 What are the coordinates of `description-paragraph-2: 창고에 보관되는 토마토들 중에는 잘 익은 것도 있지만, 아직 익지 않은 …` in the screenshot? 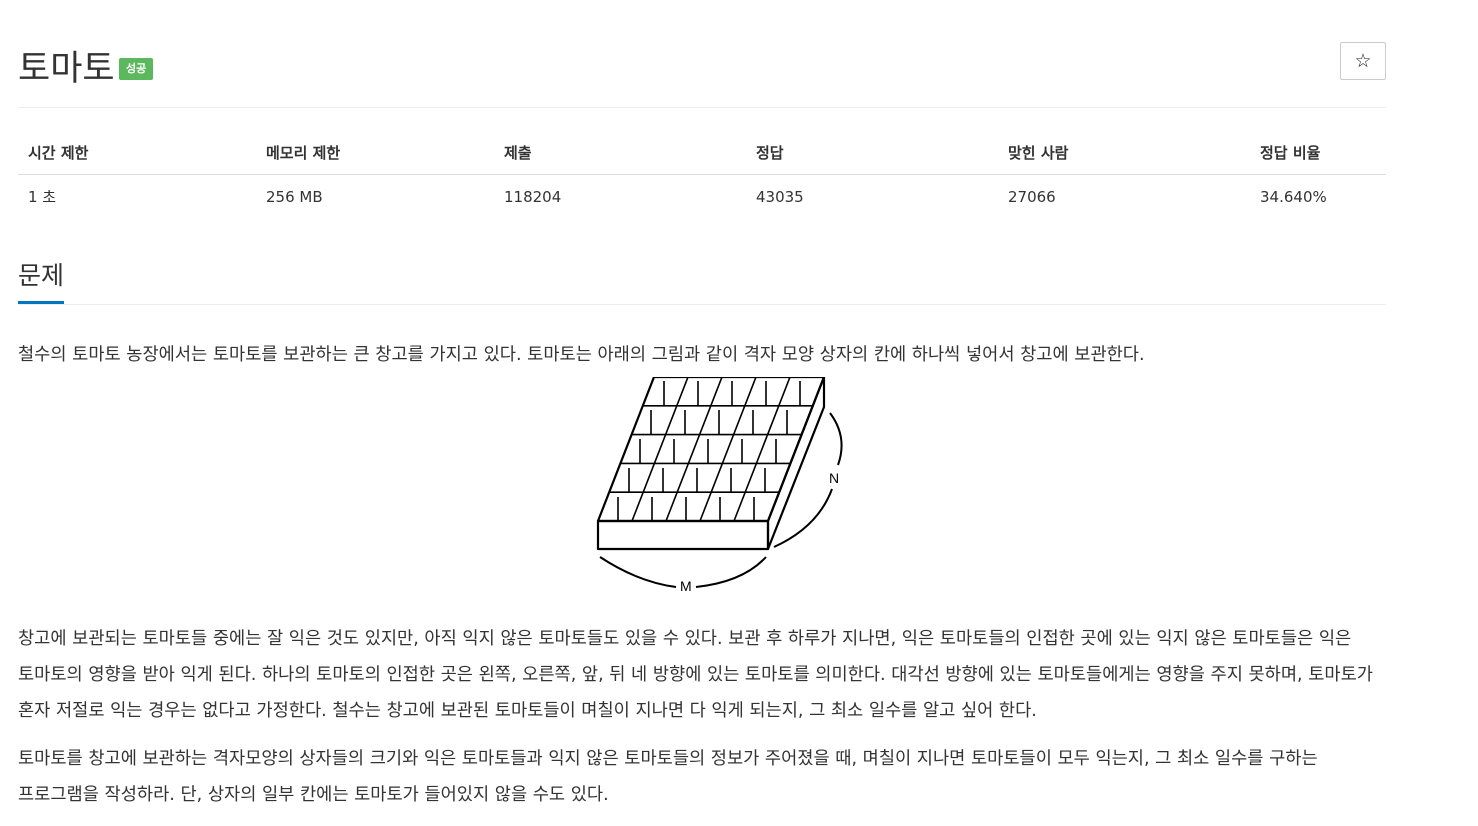 It's located at (695, 675).